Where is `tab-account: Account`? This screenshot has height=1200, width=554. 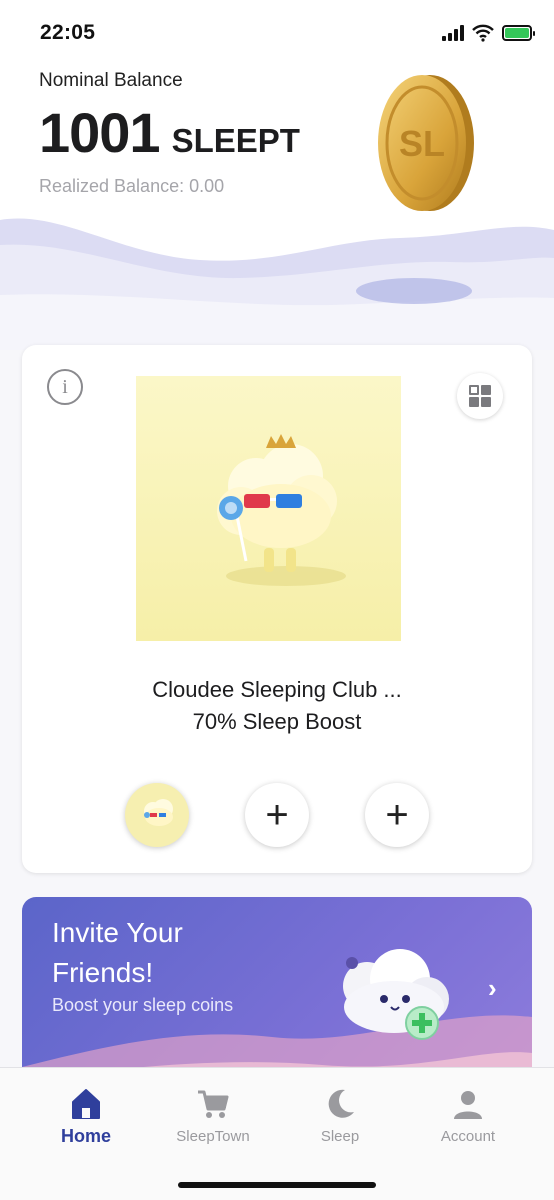 tab-account: Account is located at coordinates (468, 1114).